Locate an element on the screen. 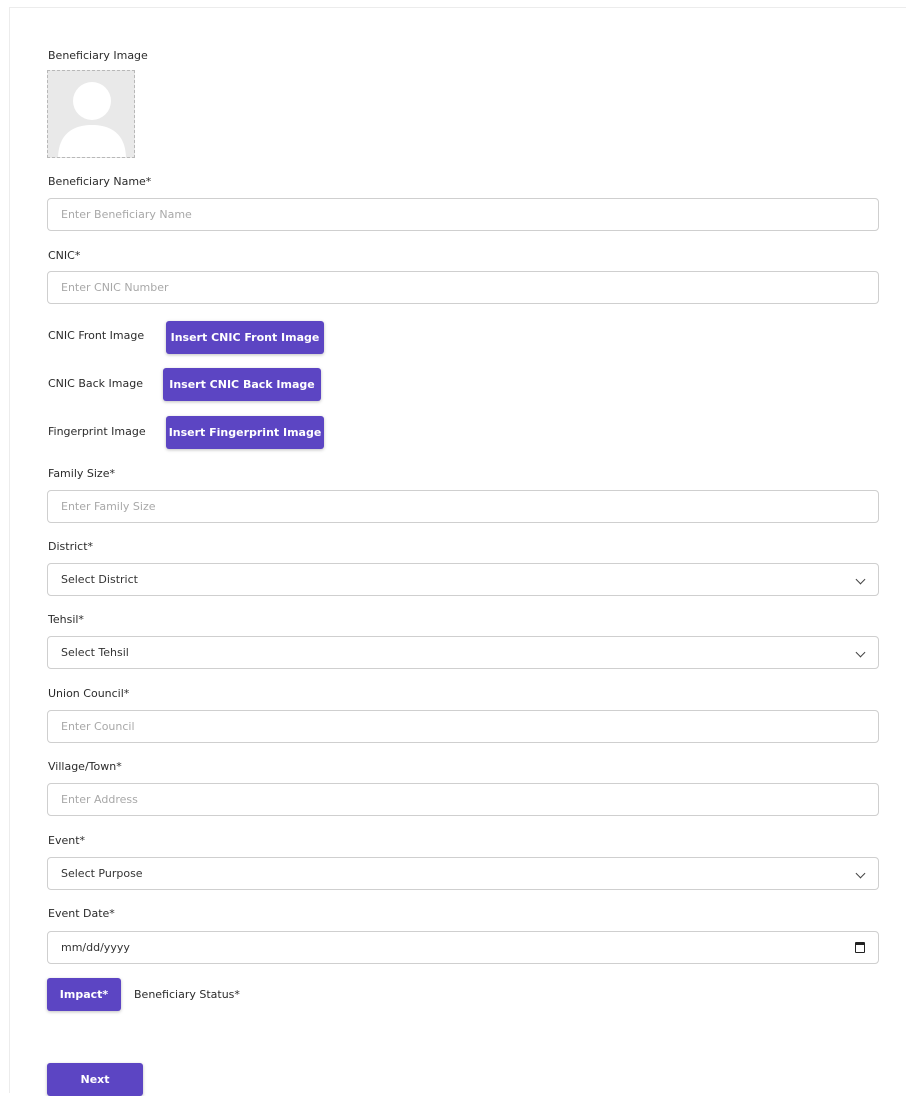 The image size is (906, 1096). cnic-back-label: CNIC Back Image is located at coordinates (95, 383).